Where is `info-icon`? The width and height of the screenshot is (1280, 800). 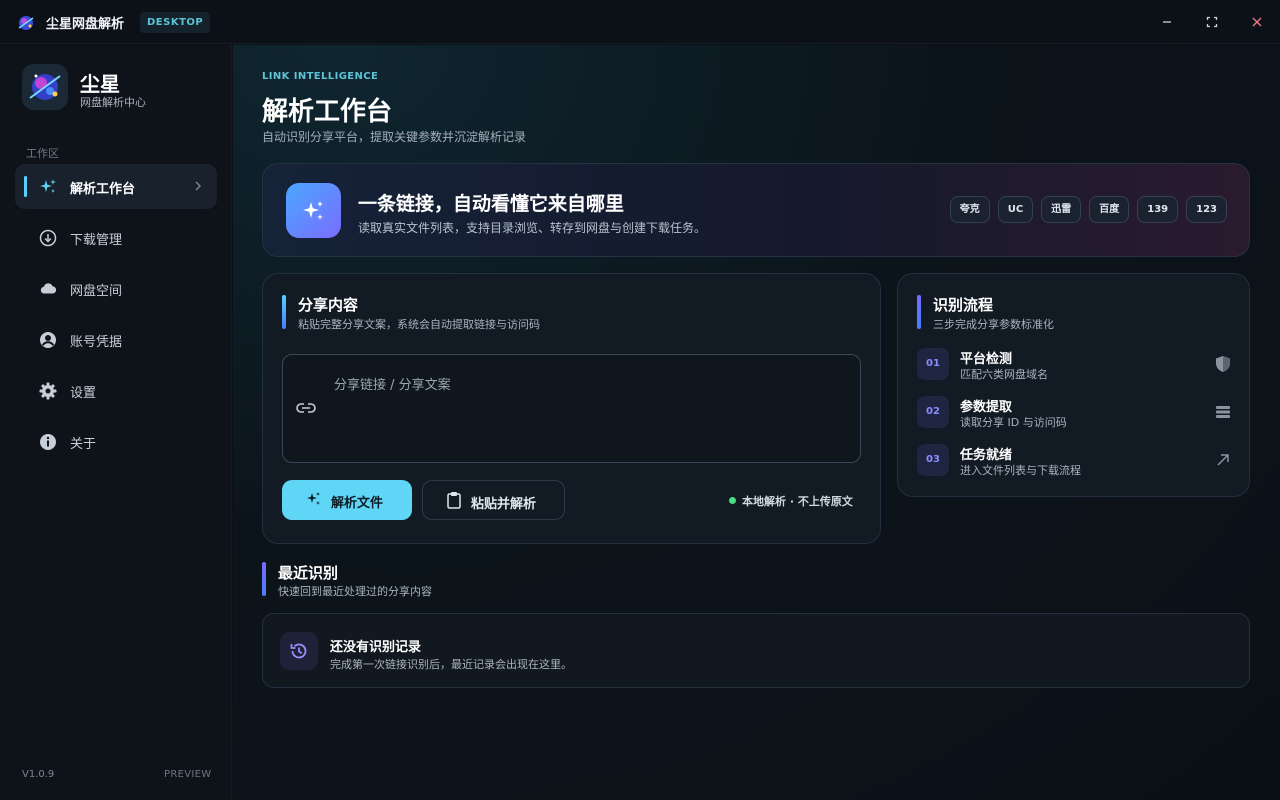 info-icon is located at coordinates (48, 442).